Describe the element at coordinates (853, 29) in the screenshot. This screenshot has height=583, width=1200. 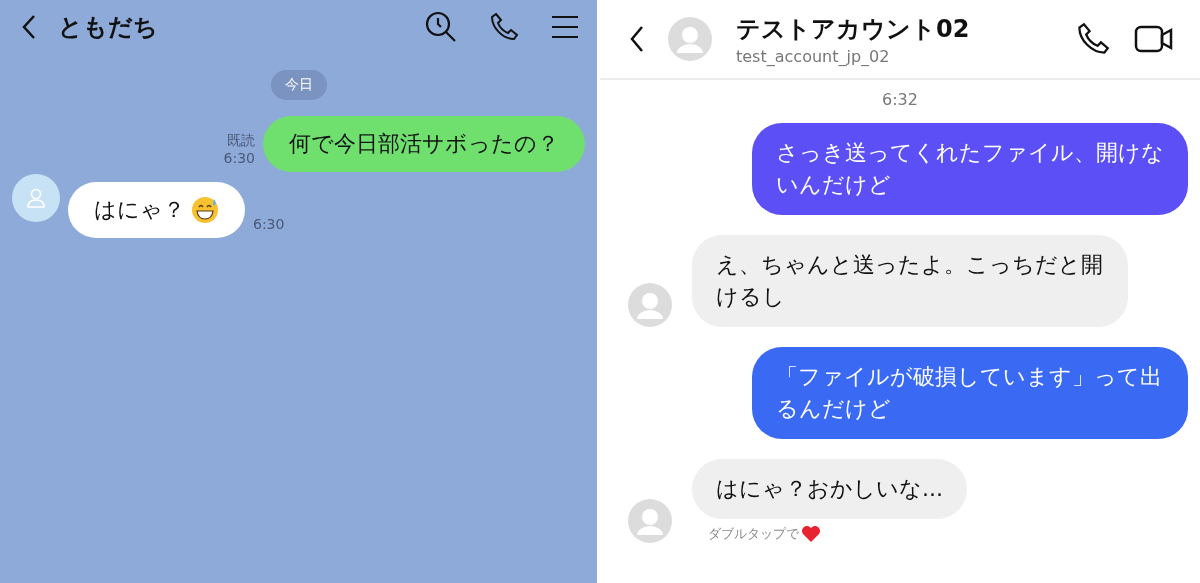
I see `contact-name: テストアカウント02` at that location.